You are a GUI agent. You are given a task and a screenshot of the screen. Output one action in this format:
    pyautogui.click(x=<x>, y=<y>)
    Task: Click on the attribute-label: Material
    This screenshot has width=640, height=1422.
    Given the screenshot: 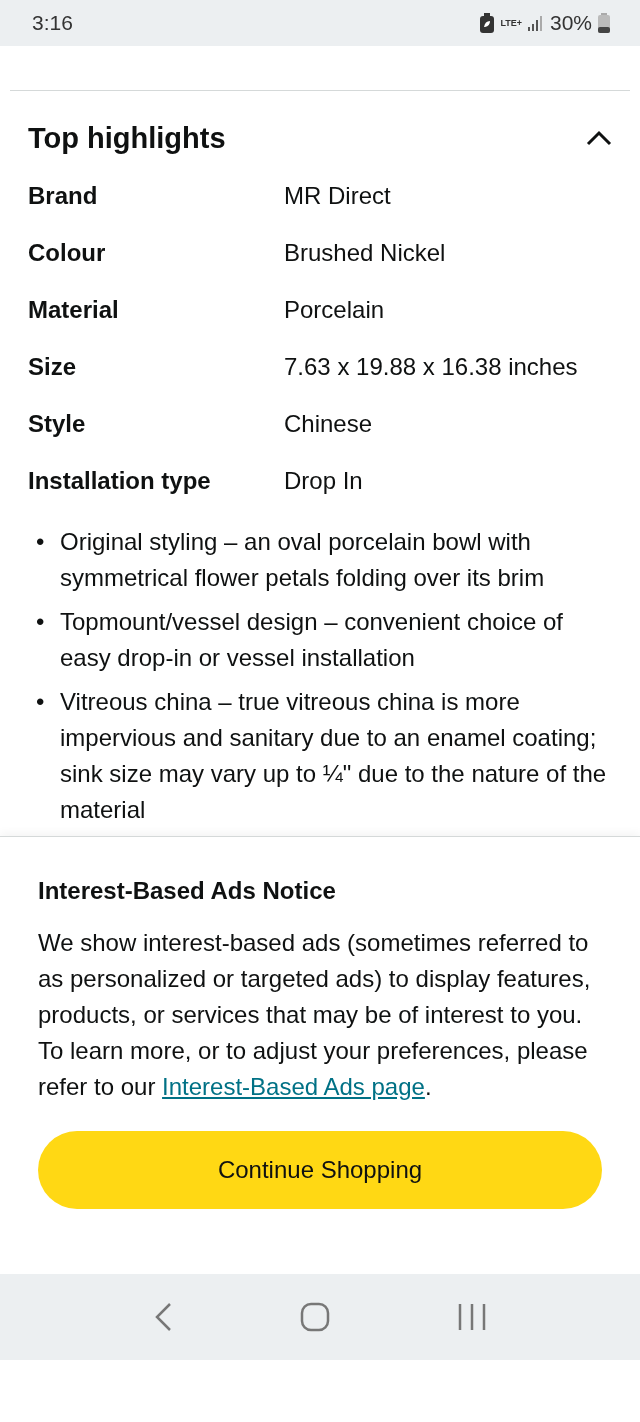 What is the action you would take?
    pyautogui.click(x=74, y=310)
    